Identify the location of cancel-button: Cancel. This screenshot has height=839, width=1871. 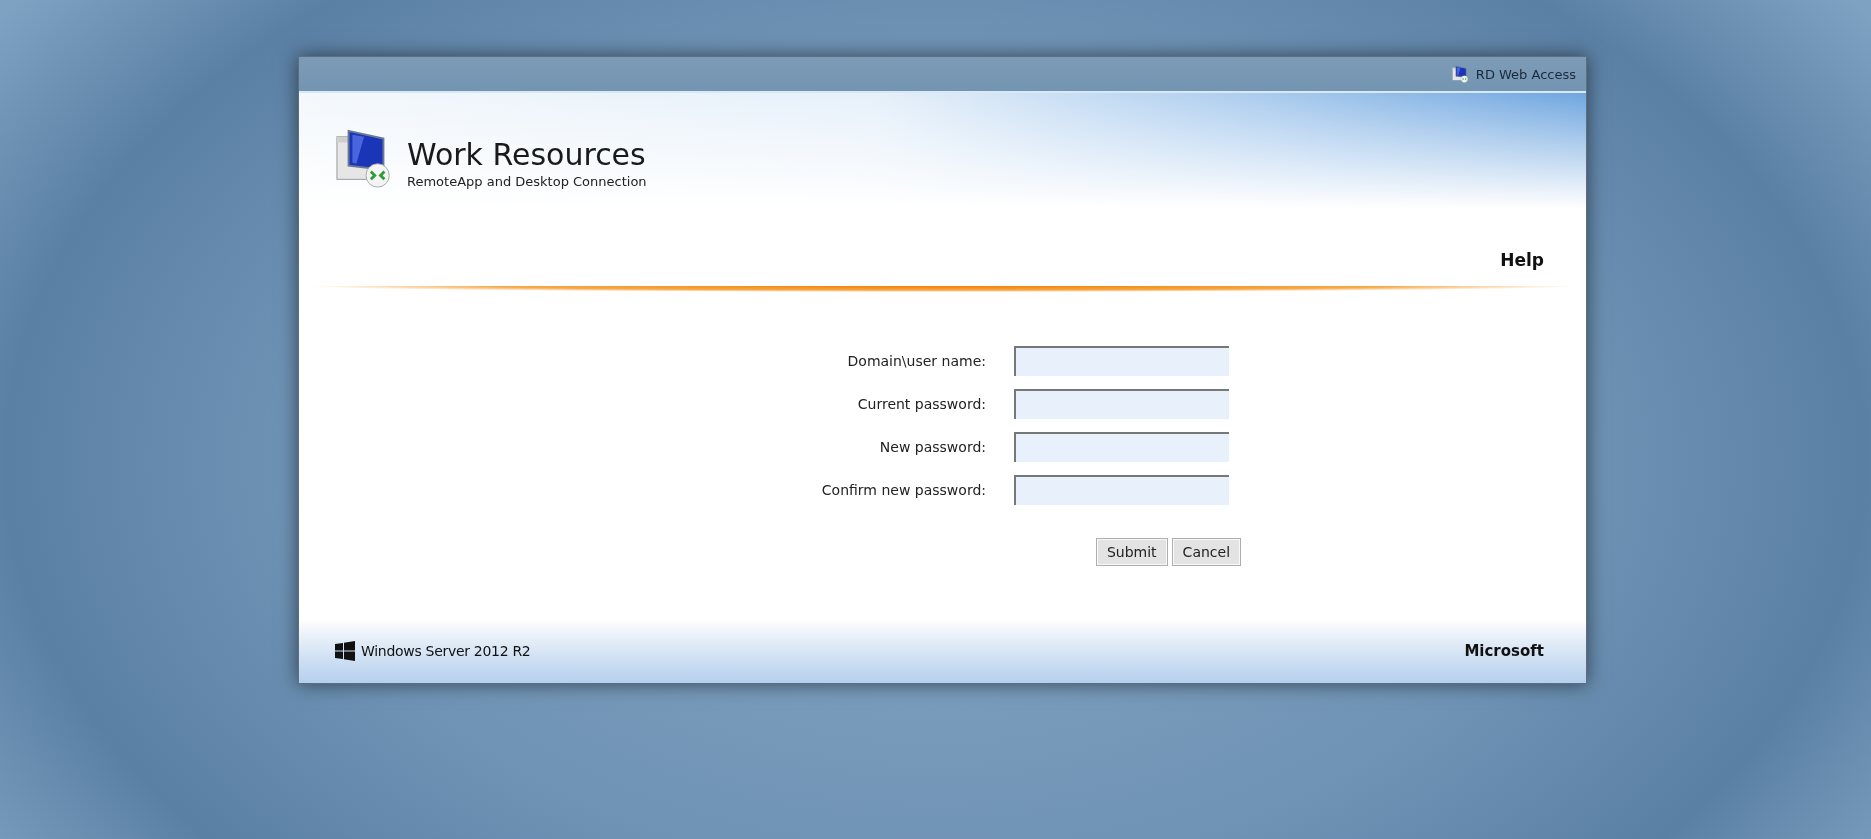
(1206, 552).